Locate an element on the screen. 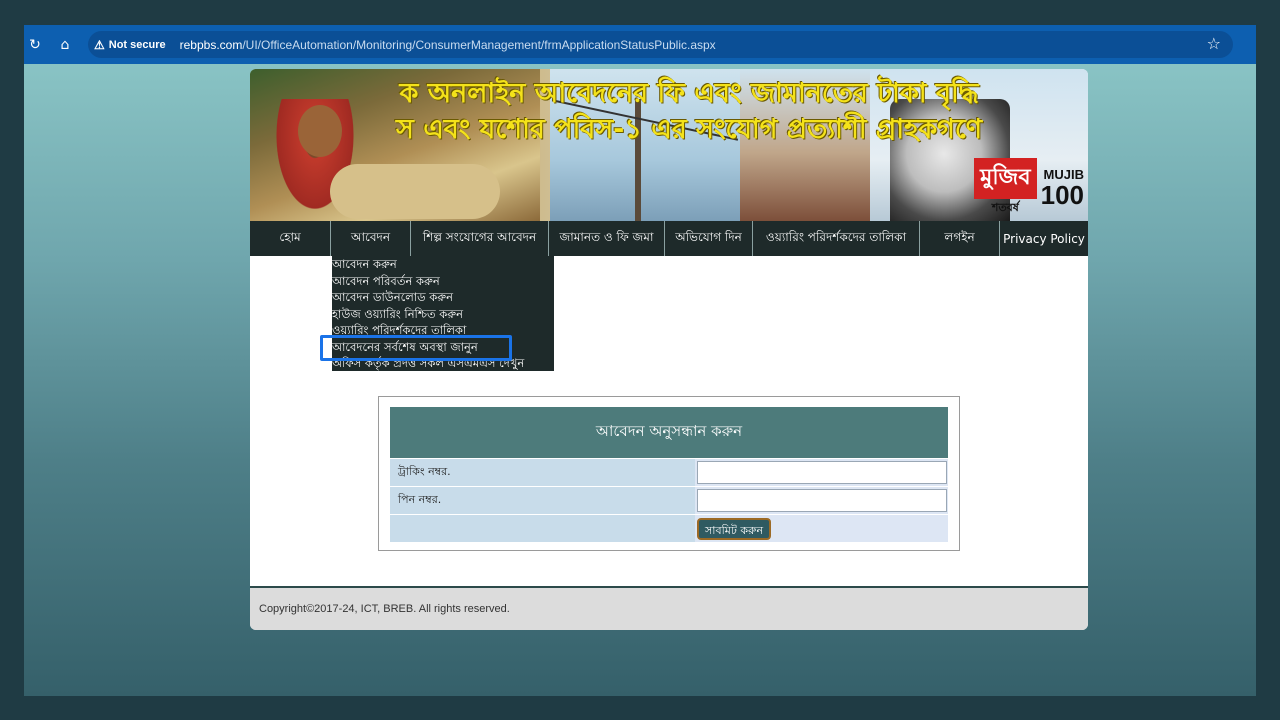  nav-industrial-connection: শিল্প সংযোগের আবেদন is located at coordinates (480, 238).